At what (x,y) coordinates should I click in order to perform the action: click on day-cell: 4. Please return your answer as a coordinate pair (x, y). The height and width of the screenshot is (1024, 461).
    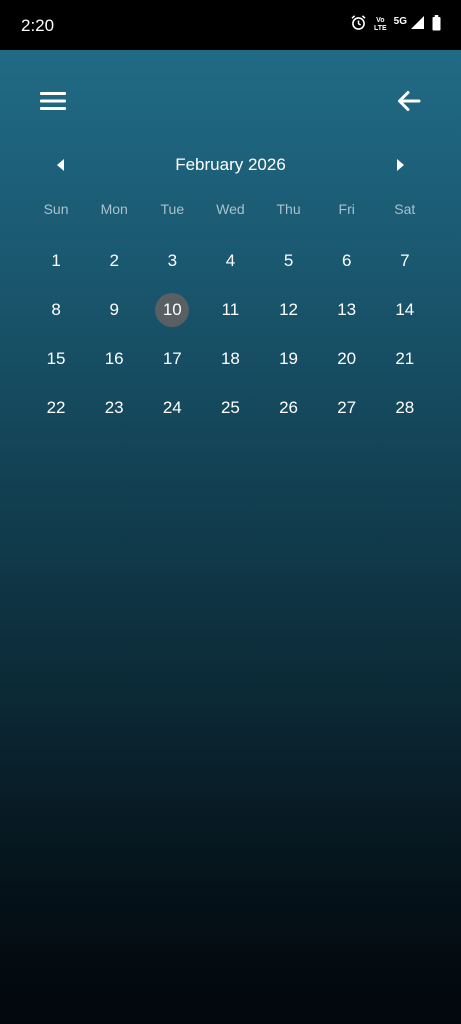
    Looking at the image, I should click on (230, 260).